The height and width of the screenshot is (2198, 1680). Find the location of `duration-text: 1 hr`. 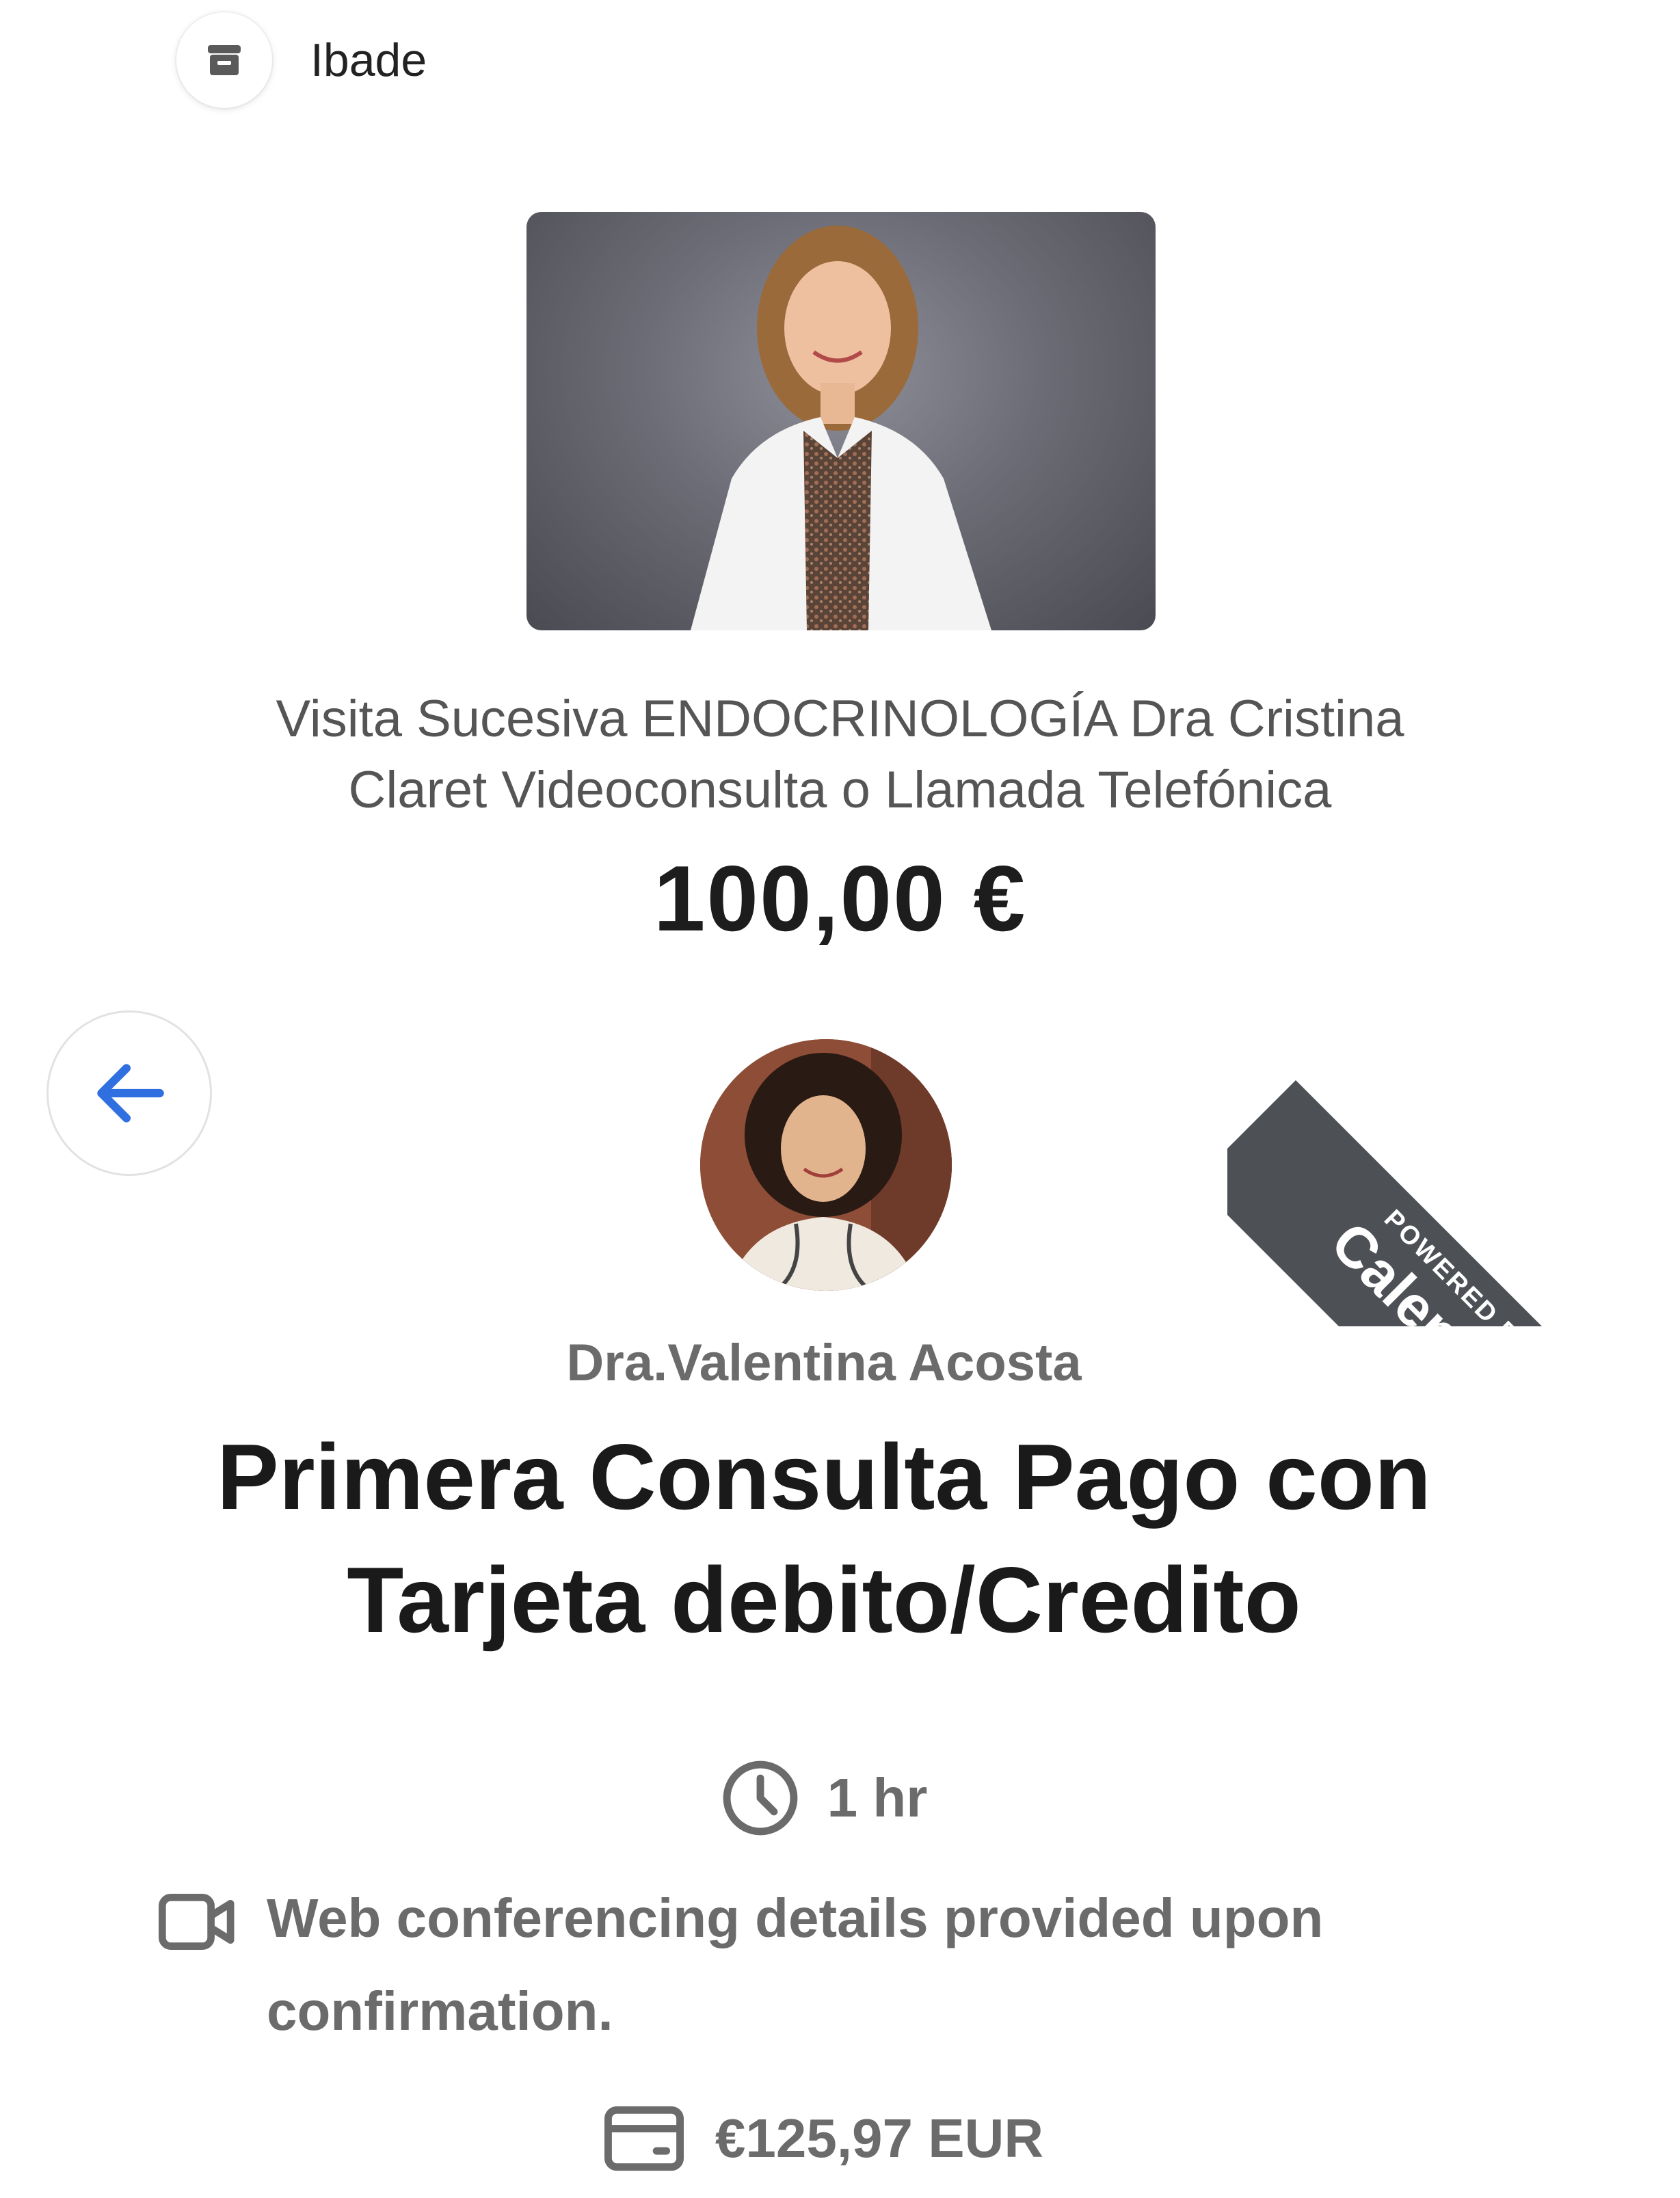

duration-text: 1 hr is located at coordinates (877, 1798).